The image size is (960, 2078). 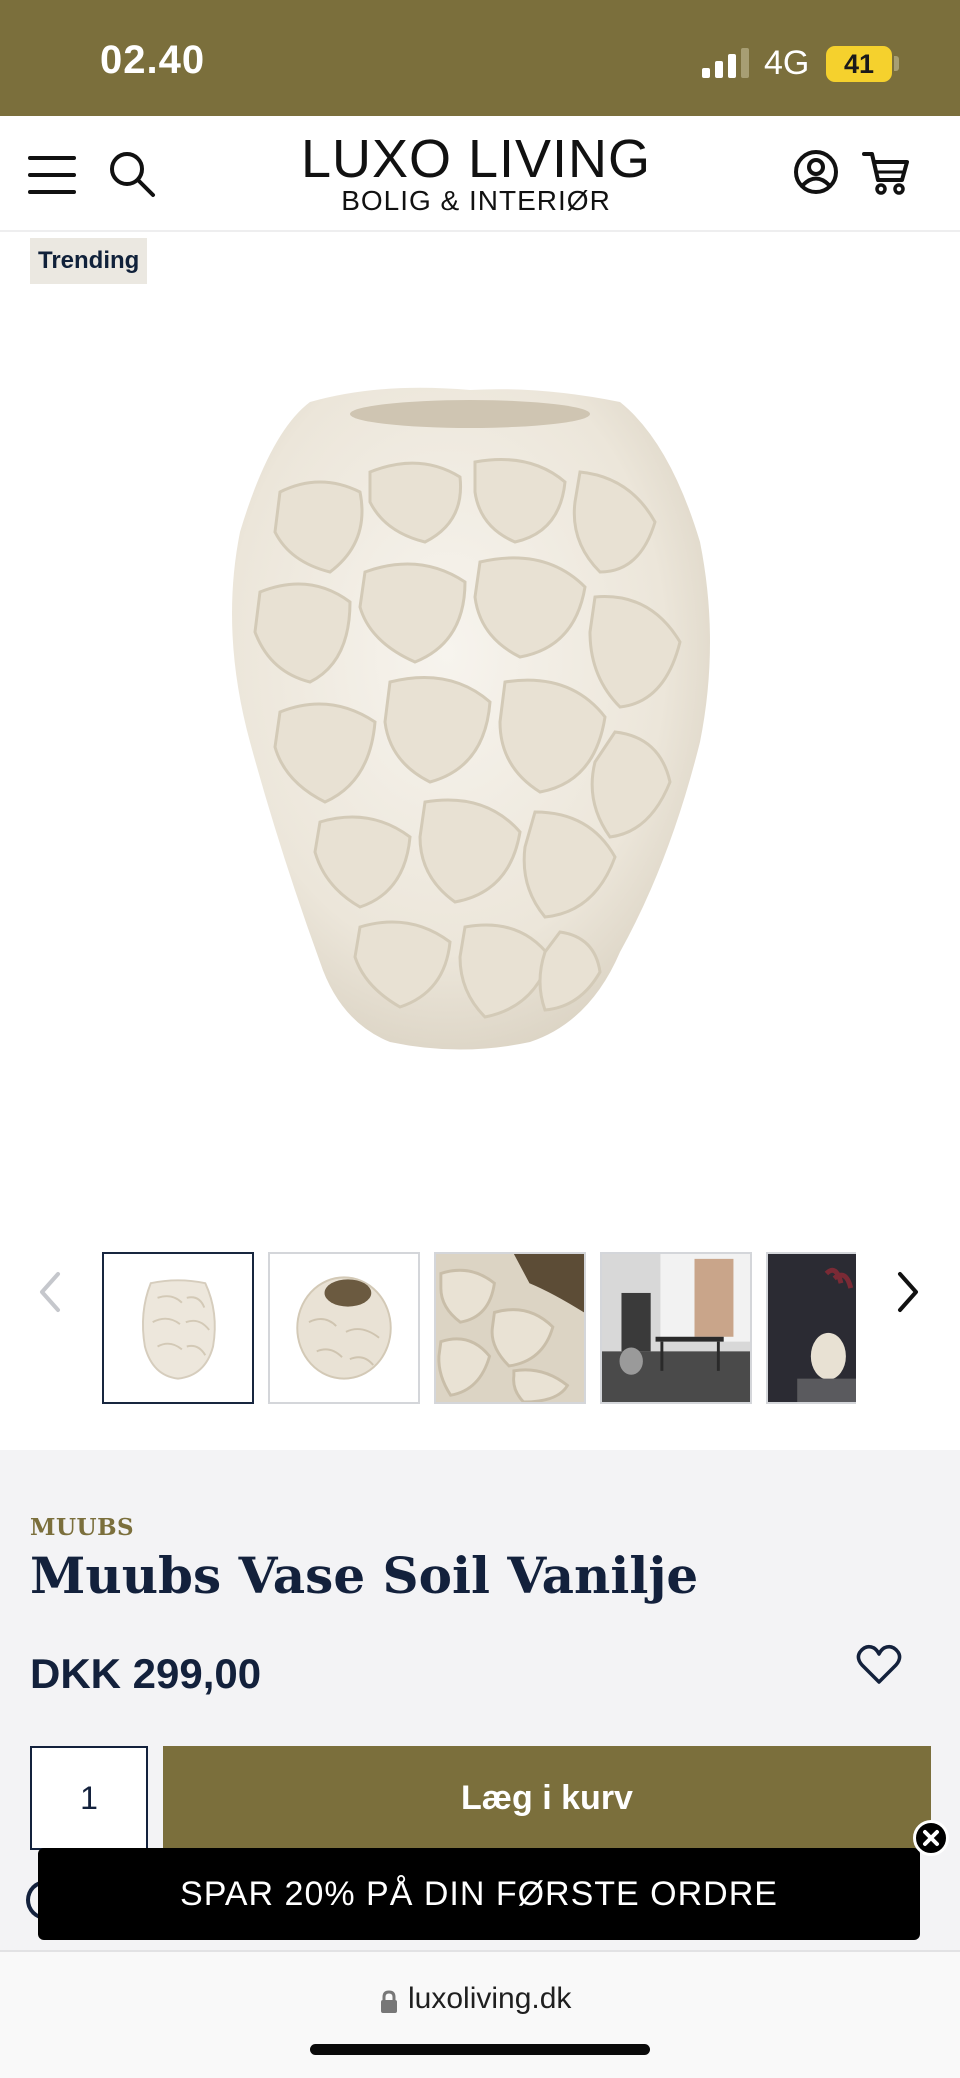 What do you see at coordinates (479, 1894) in the screenshot?
I see `promo-banner: SPAR 20% PÅ DIN FØRSTE ORDRE` at bounding box center [479, 1894].